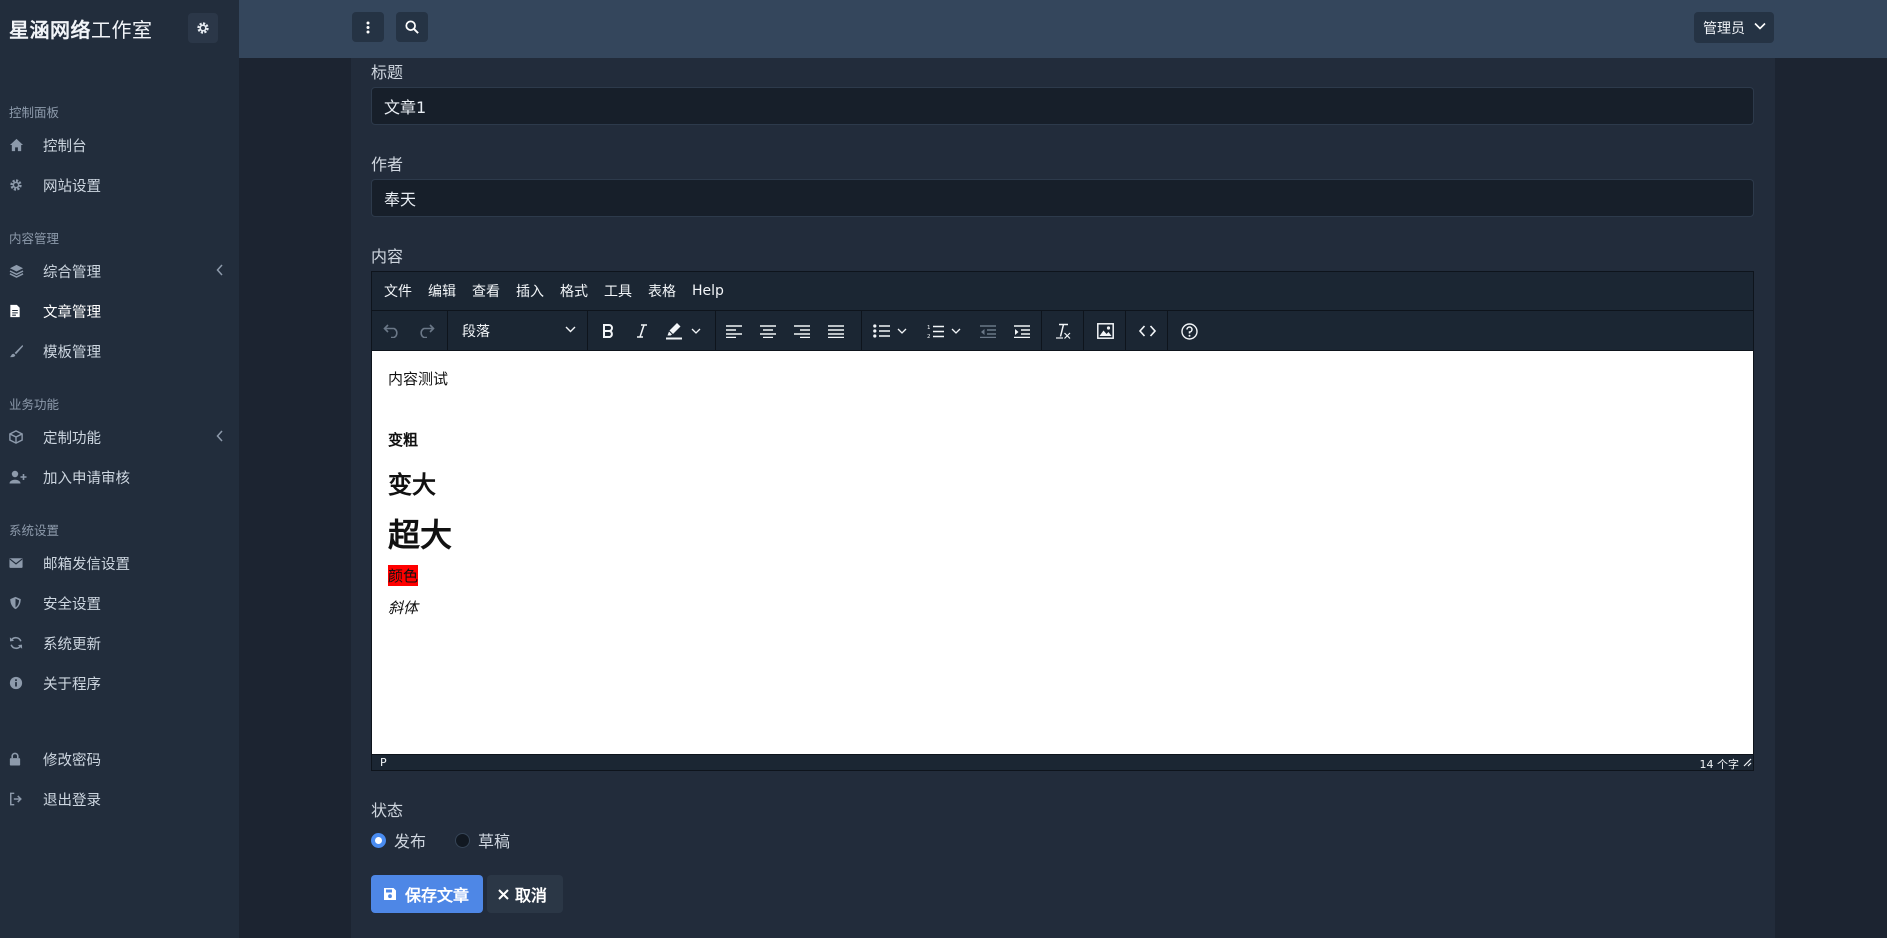  Describe the element at coordinates (944, 331) in the screenshot. I see `numbered-list-button: 12` at that location.